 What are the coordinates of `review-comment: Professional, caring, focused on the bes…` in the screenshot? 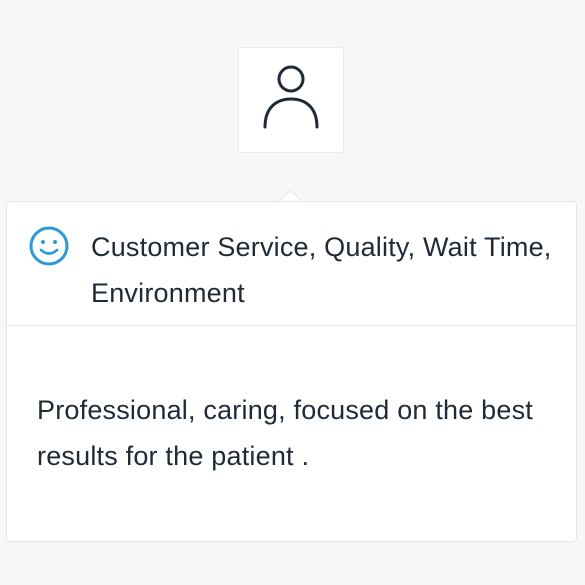 It's located at (285, 433).